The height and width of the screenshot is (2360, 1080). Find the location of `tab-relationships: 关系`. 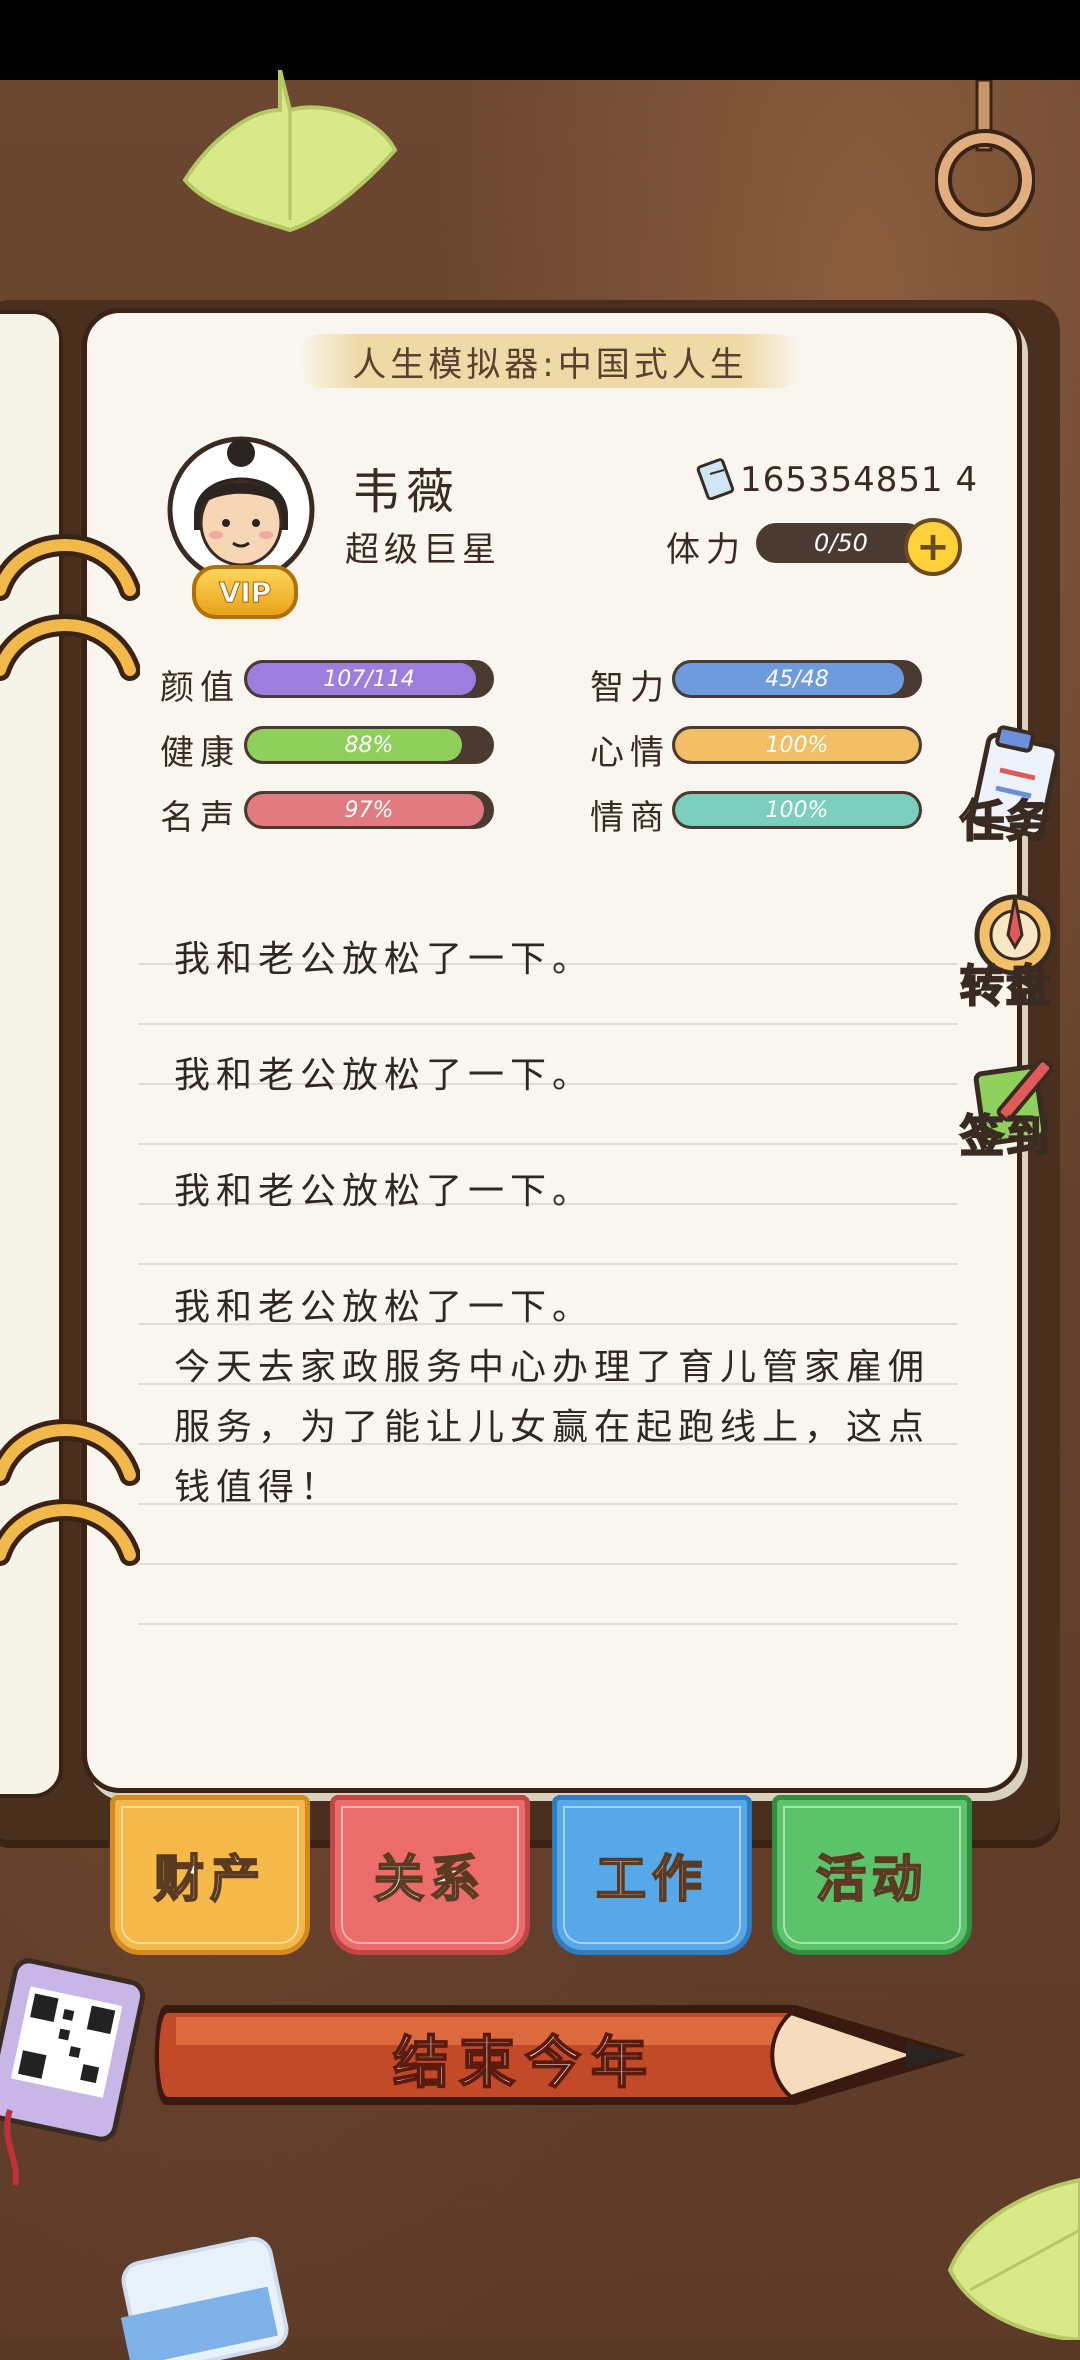

tab-relationships: 关系 is located at coordinates (430, 1875).